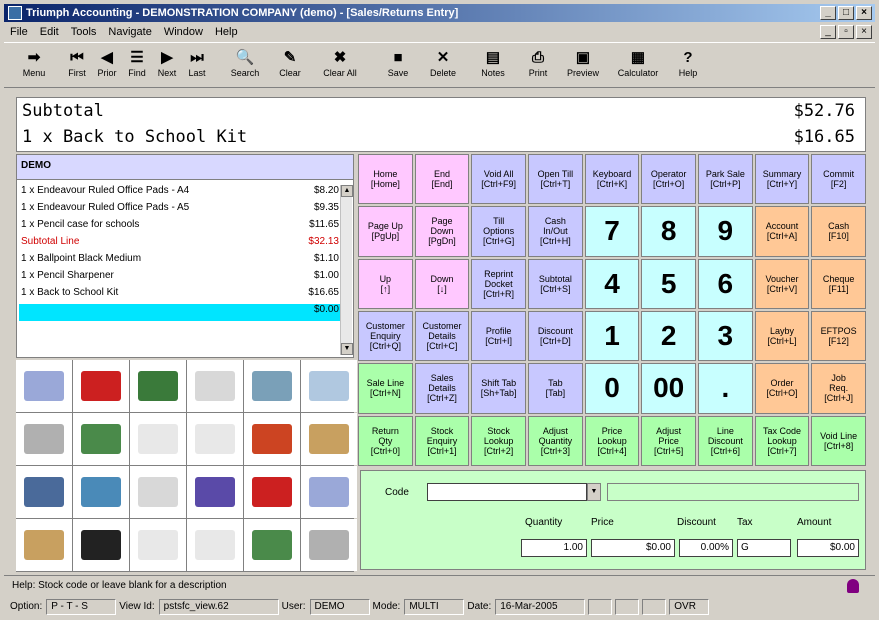 Image resolution: width=879 pixels, height=620 pixels. I want to click on sale-line: 1 x Back to School Kit $16.65, so click(180, 295).